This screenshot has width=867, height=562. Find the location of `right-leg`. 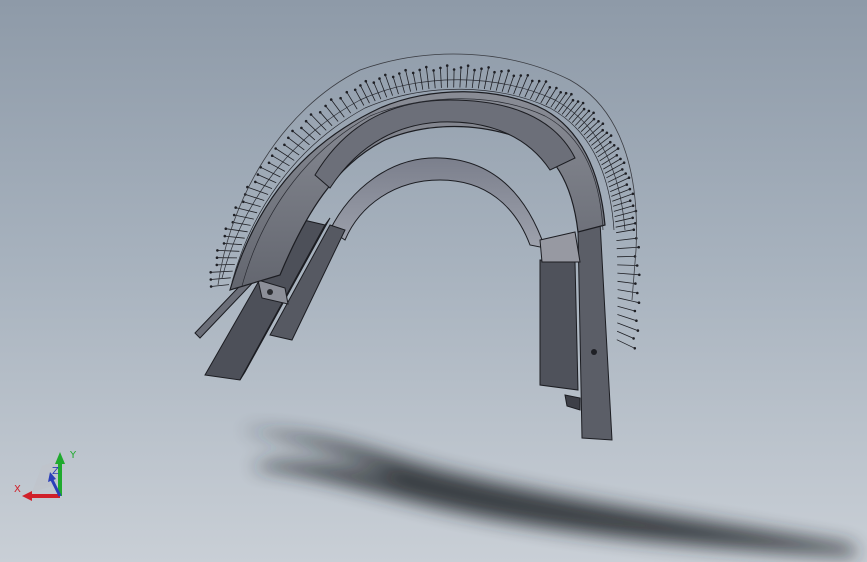

right-leg is located at coordinates (576, 331).